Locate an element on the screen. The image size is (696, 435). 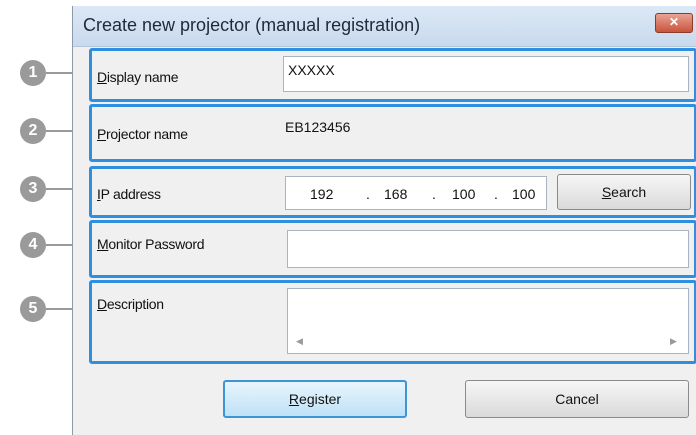
search-button: Search is located at coordinates (624, 192).